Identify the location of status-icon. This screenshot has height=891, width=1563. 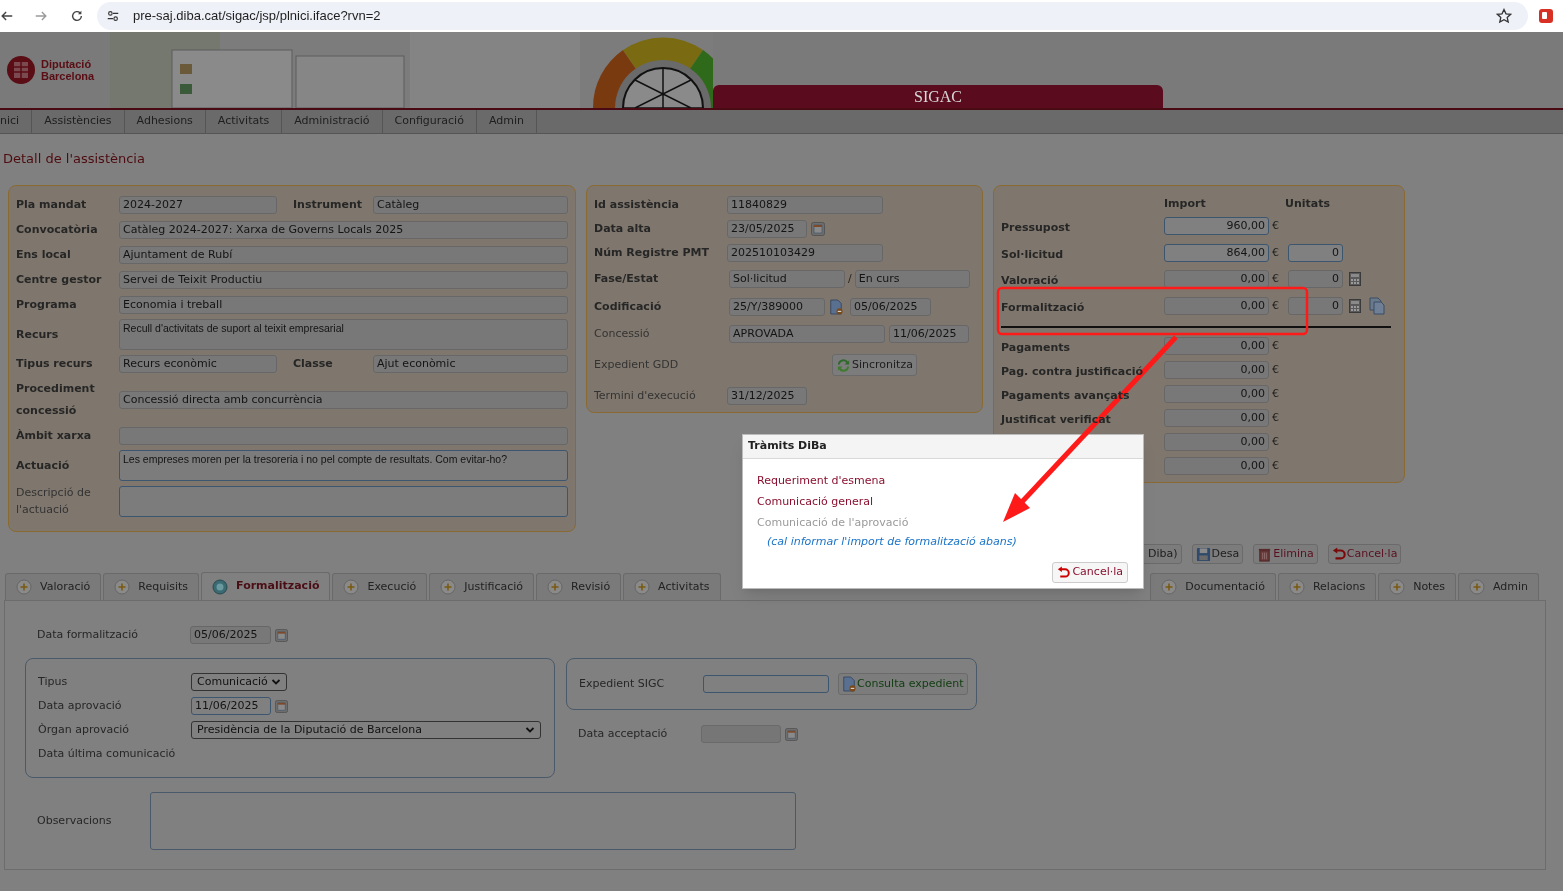
(220, 586).